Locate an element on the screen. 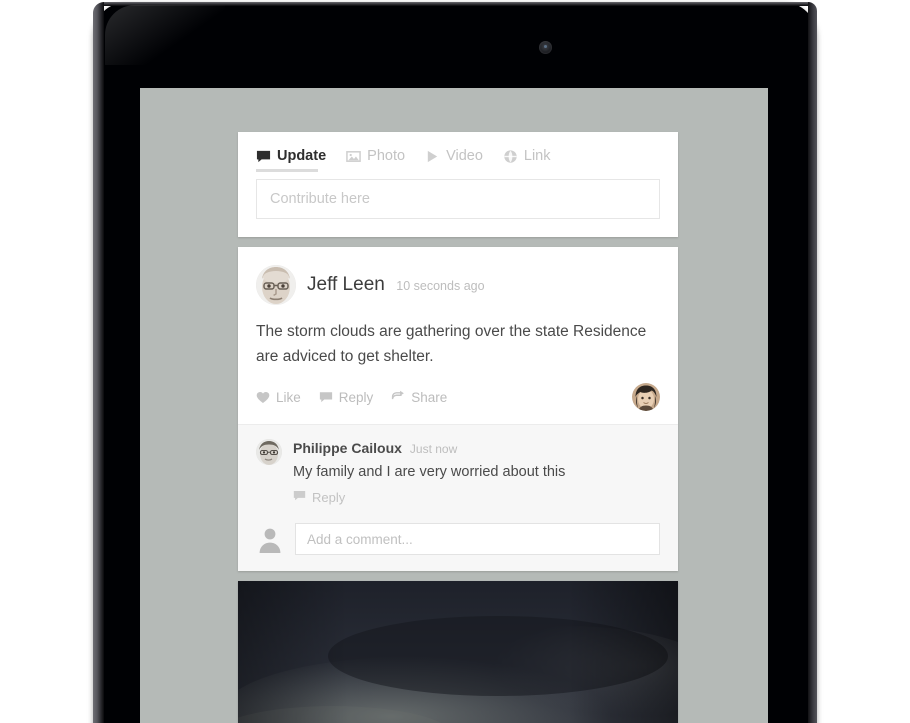 The height and width of the screenshot is (723, 910). user-silhouette-avatar is located at coordinates (270, 539).